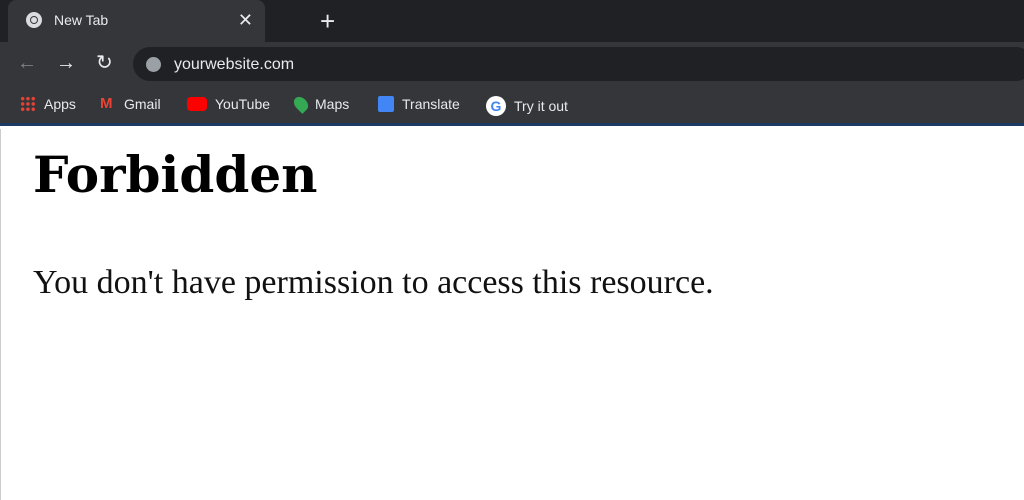 The image size is (1024, 500). Describe the element at coordinates (153, 64) in the screenshot. I see `globe-icon` at that location.